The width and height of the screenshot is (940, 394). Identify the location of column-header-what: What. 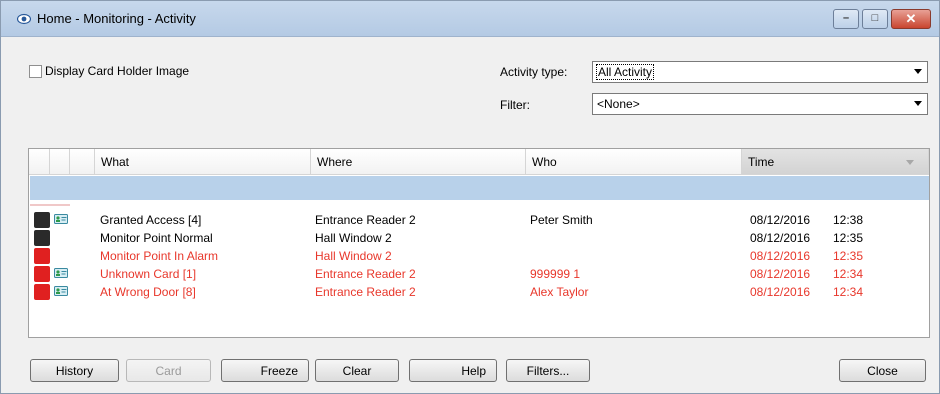
(203, 162).